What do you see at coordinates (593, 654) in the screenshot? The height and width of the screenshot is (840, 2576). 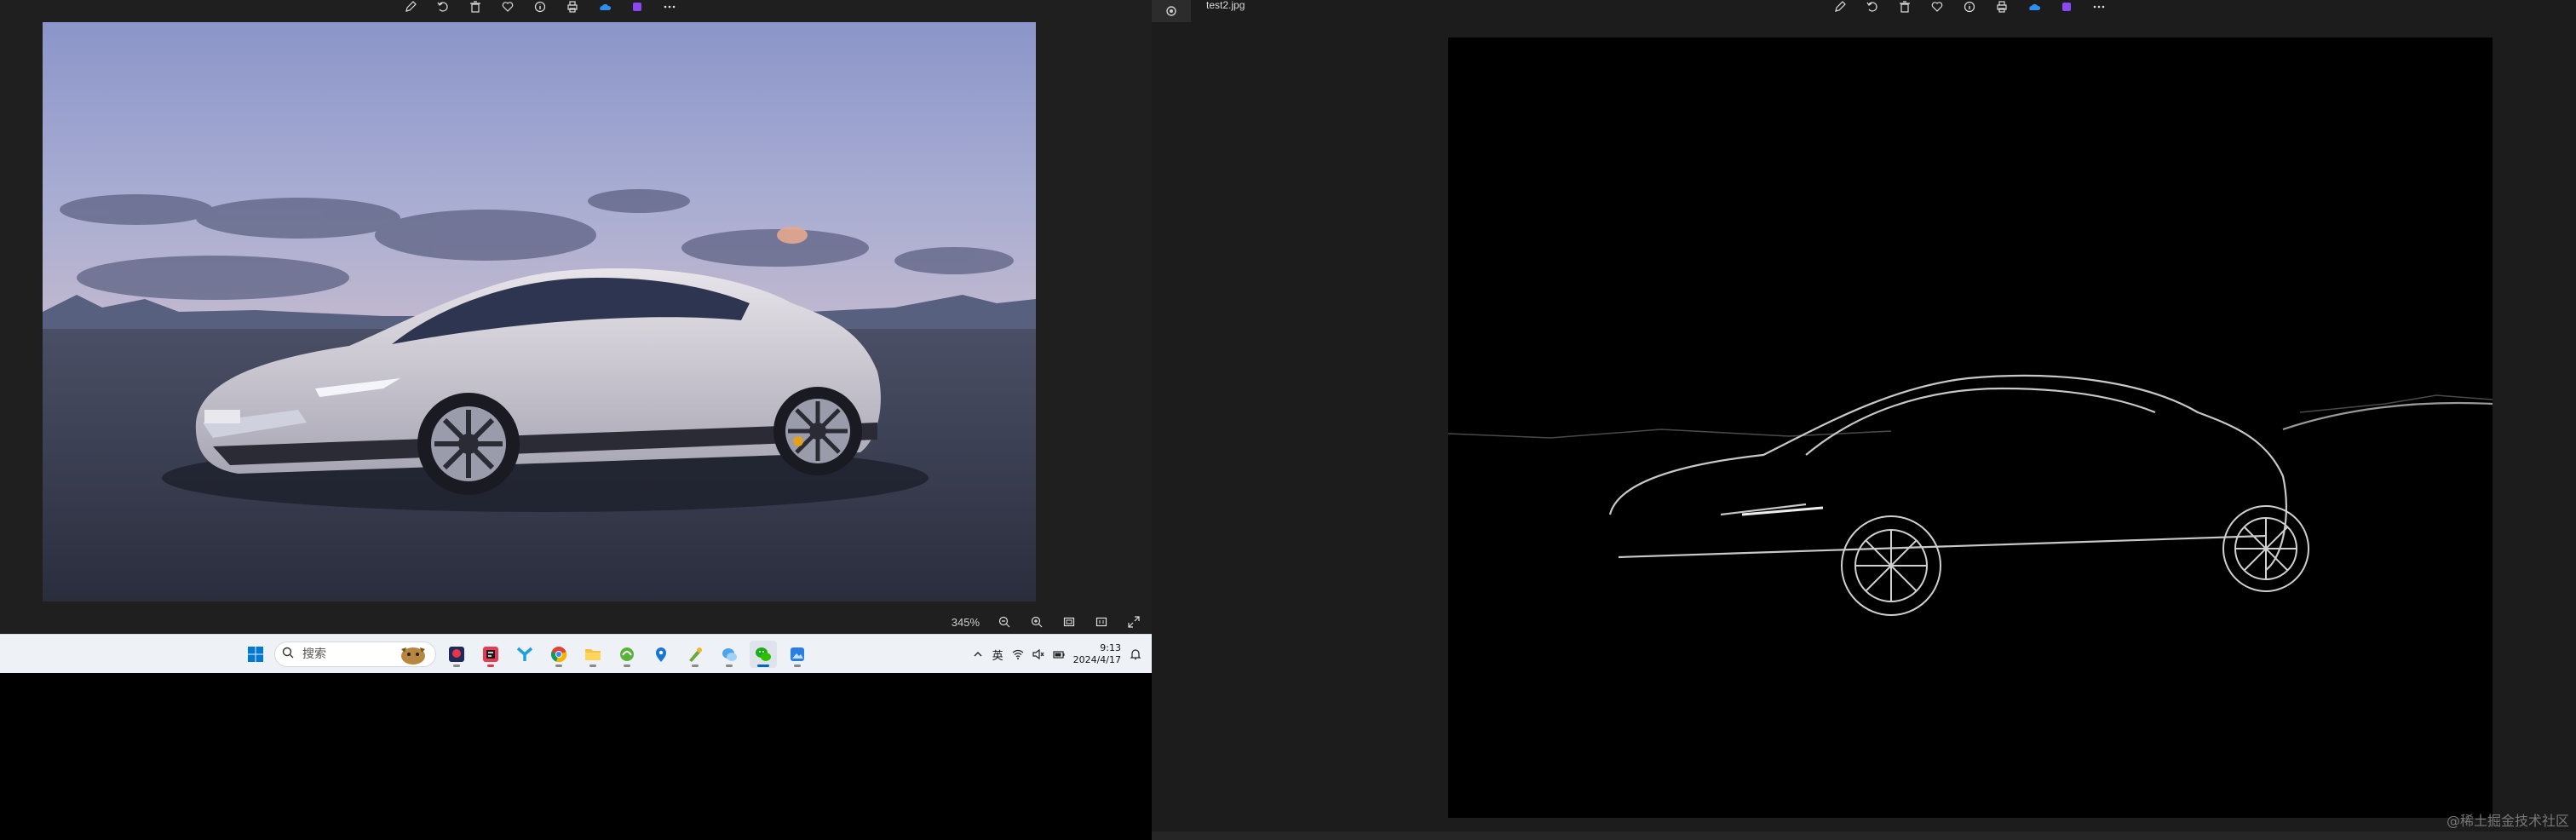 I see `file-explorer-icon` at bounding box center [593, 654].